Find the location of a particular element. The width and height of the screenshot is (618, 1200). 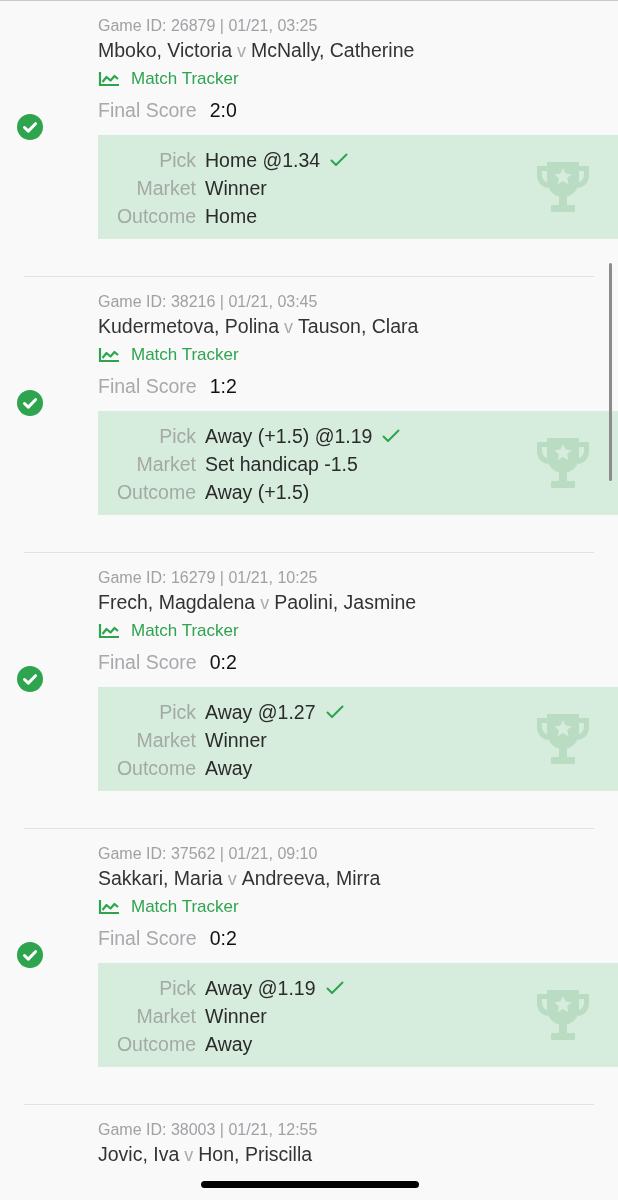

player-name: Kudermetova, Polina is located at coordinates (189, 326).